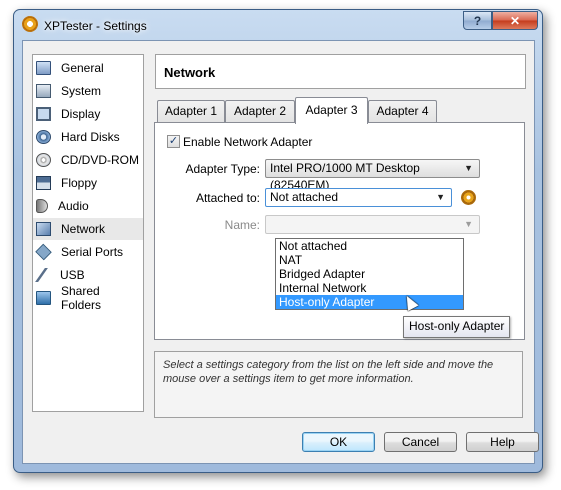  Describe the element at coordinates (369, 246) in the screenshot. I see `dropdown-option: Not attached` at that location.